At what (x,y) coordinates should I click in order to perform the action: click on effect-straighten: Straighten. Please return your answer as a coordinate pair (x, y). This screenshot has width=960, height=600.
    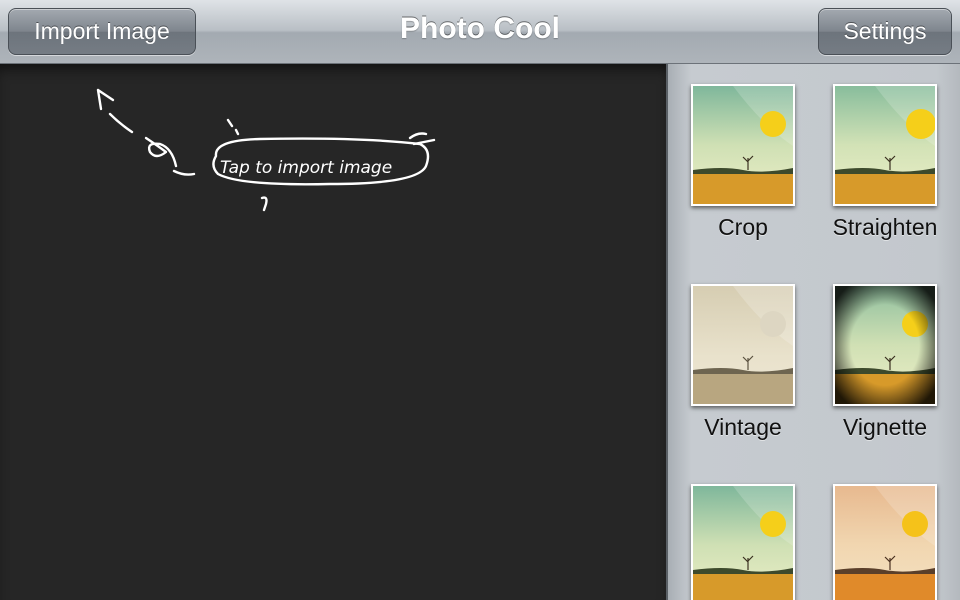
    Looking at the image, I should click on (885, 162).